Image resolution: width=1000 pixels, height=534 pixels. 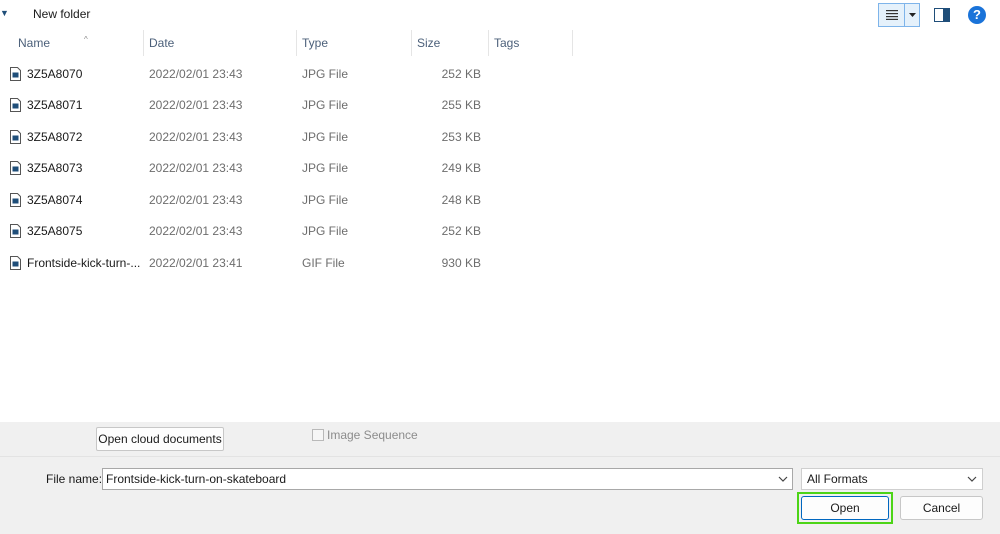 What do you see at coordinates (5, 14) in the screenshot?
I see `organize-dropdown-caret-icon: ▼` at bounding box center [5, 14].